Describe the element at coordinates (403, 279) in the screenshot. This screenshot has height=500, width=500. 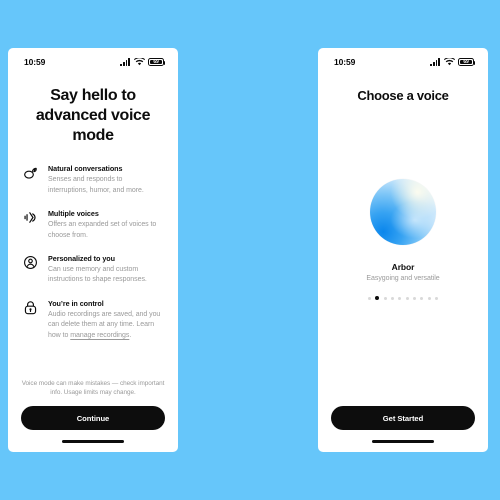
I see `voice-description: Easygoing and versatile` at that location.